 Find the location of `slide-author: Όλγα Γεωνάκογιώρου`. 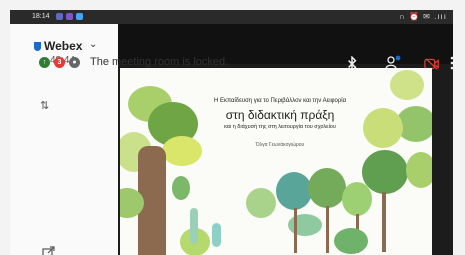

slide-author: Όλγα Γεωνάκογιώρου is located at coordinates (280, 145).